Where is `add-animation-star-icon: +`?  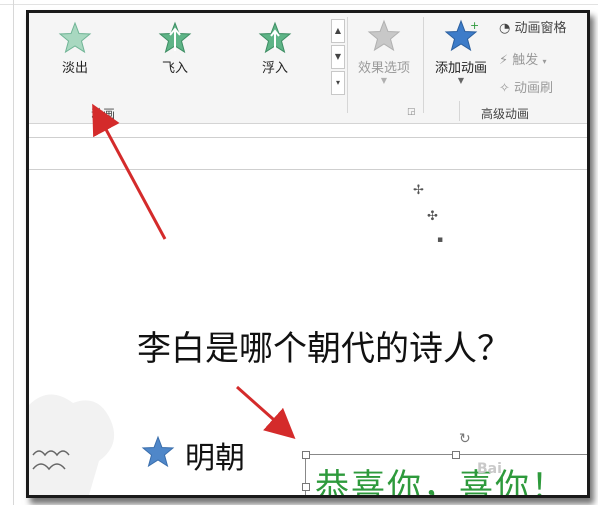 add-animation-star-icon: + is located at coordinates (461, 35).